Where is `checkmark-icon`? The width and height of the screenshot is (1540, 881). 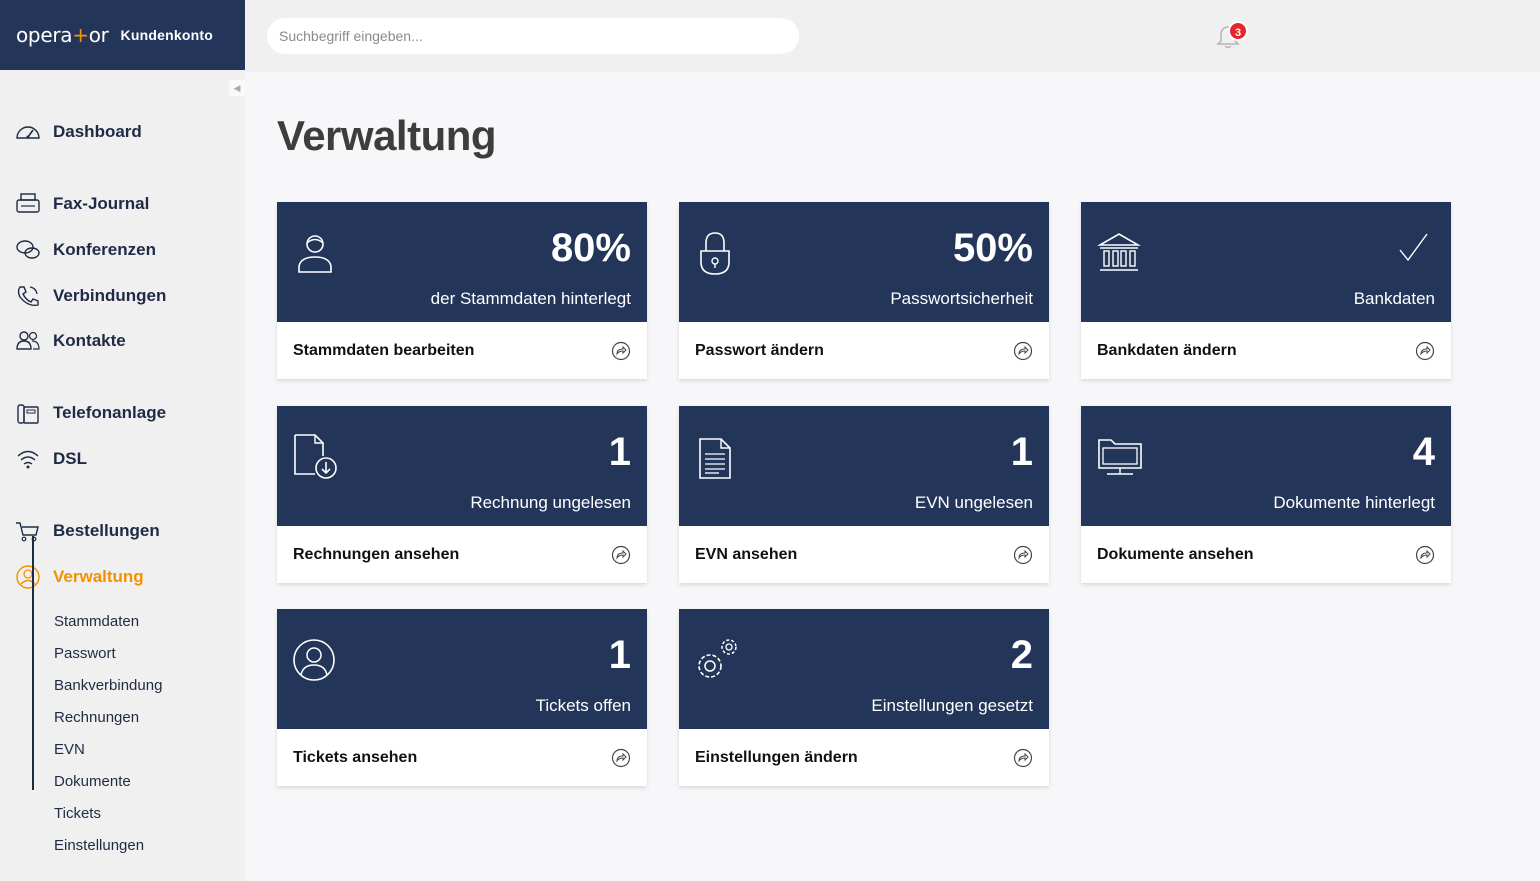 checkmark-icon is located at coordinates (1413, 247).